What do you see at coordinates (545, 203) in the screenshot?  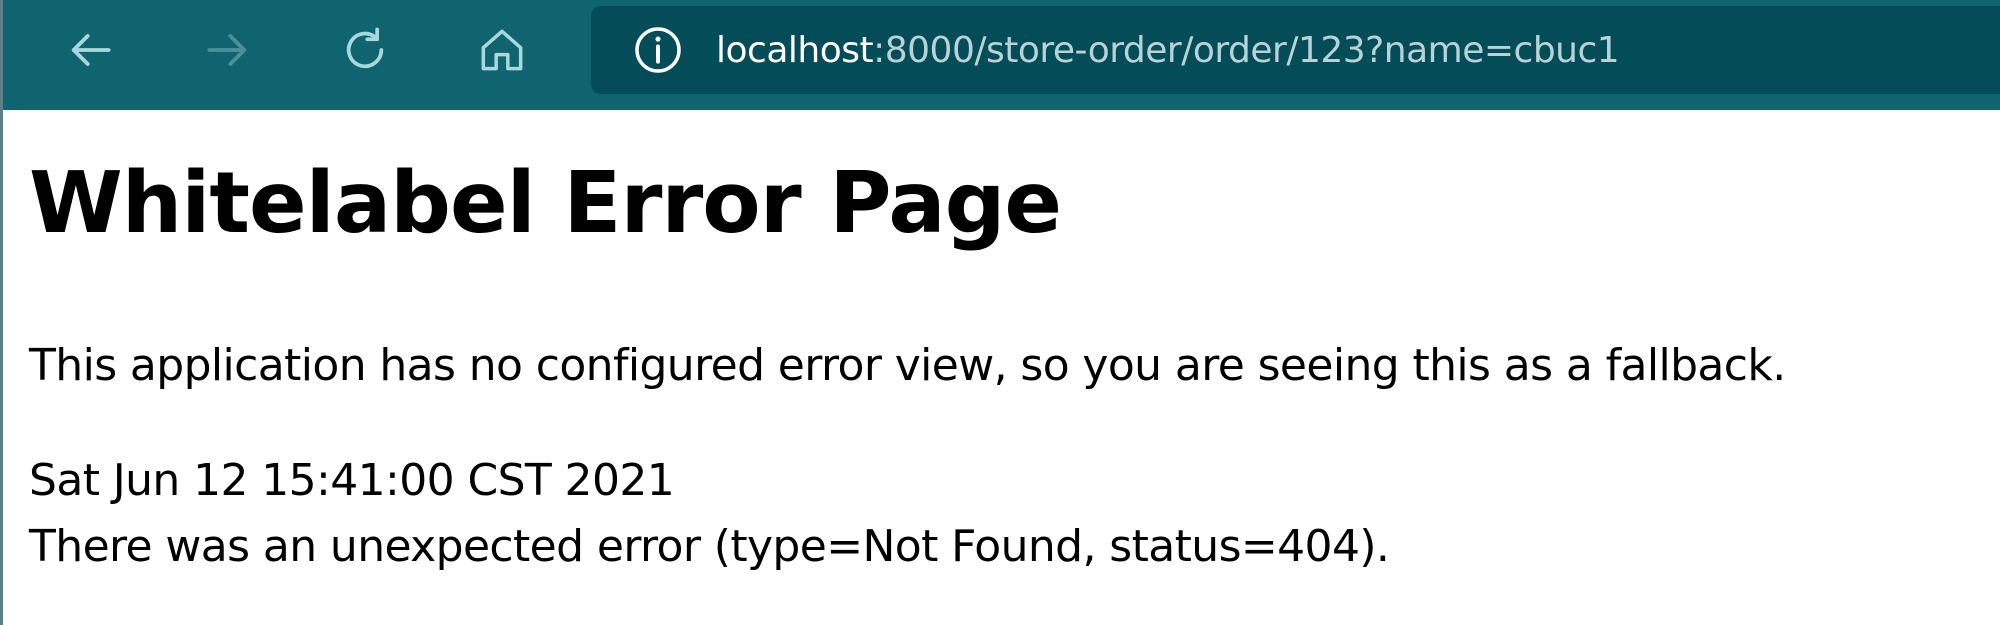 I see `page-title: Whitelabel Error Page` at bounding box center [545, 203].